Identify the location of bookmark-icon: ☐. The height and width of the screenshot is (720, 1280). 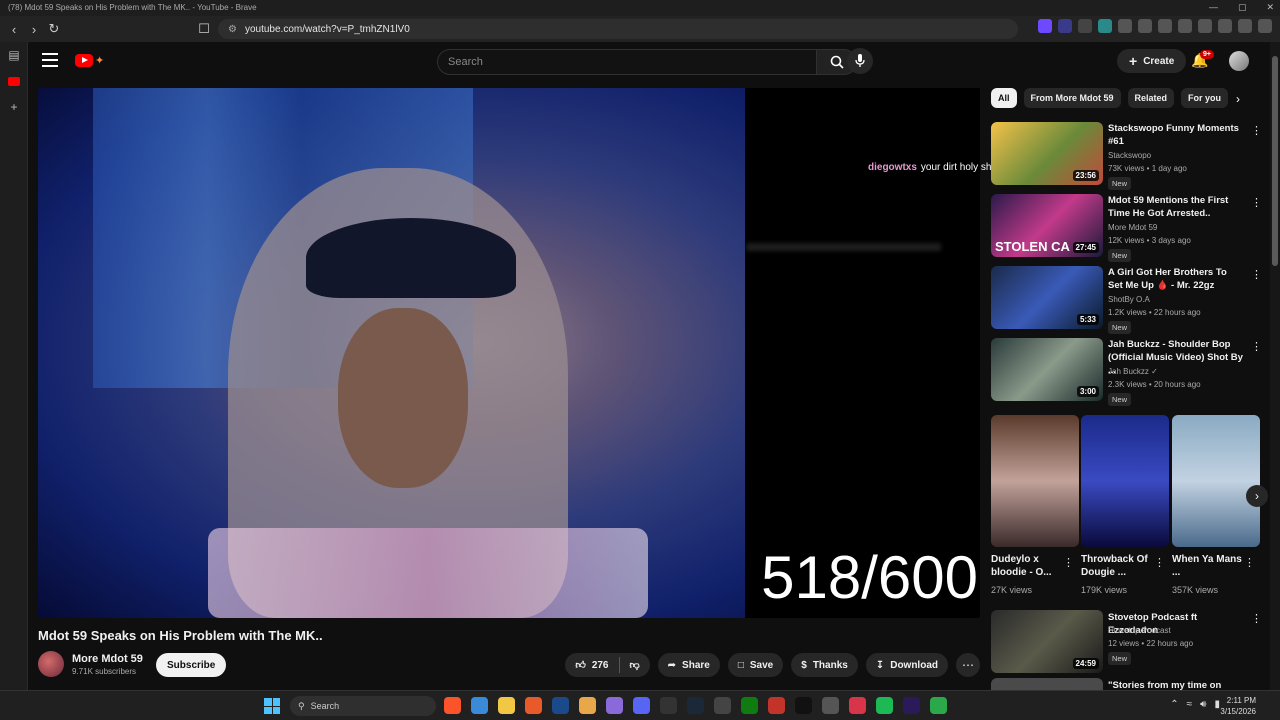
(204, 29).